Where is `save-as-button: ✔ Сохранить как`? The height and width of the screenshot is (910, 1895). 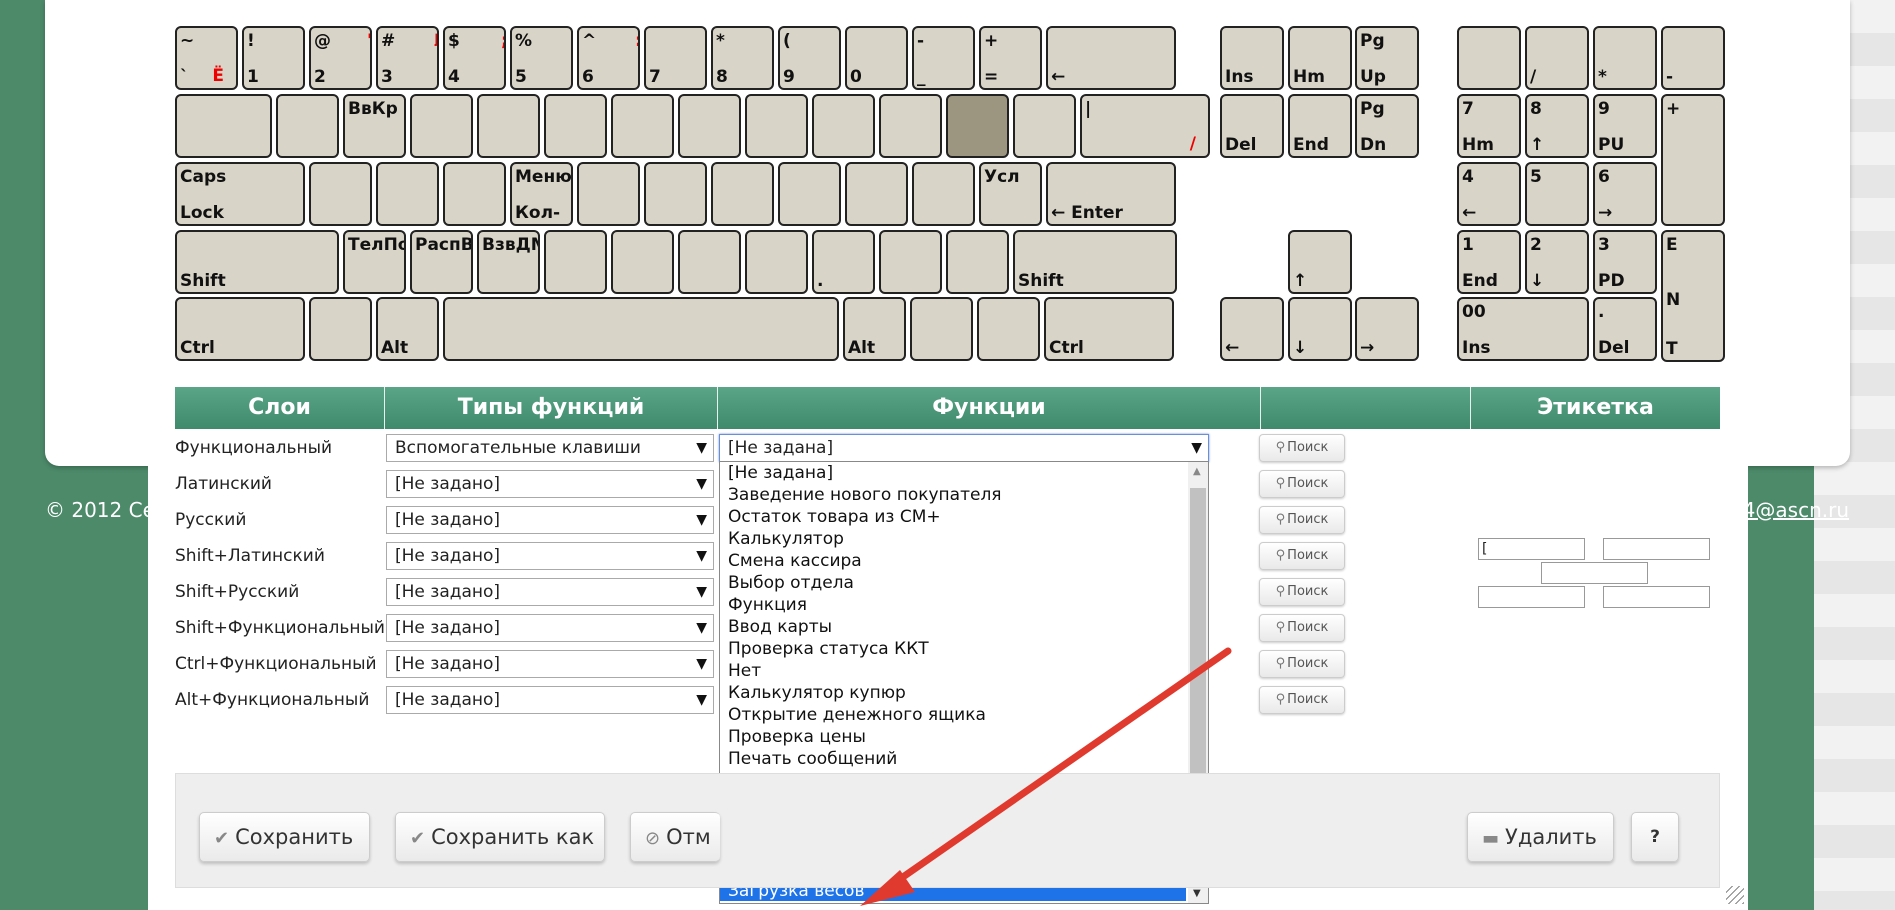
save-as-button: ✔ Сохранить как is located at coordinates (500, 837).